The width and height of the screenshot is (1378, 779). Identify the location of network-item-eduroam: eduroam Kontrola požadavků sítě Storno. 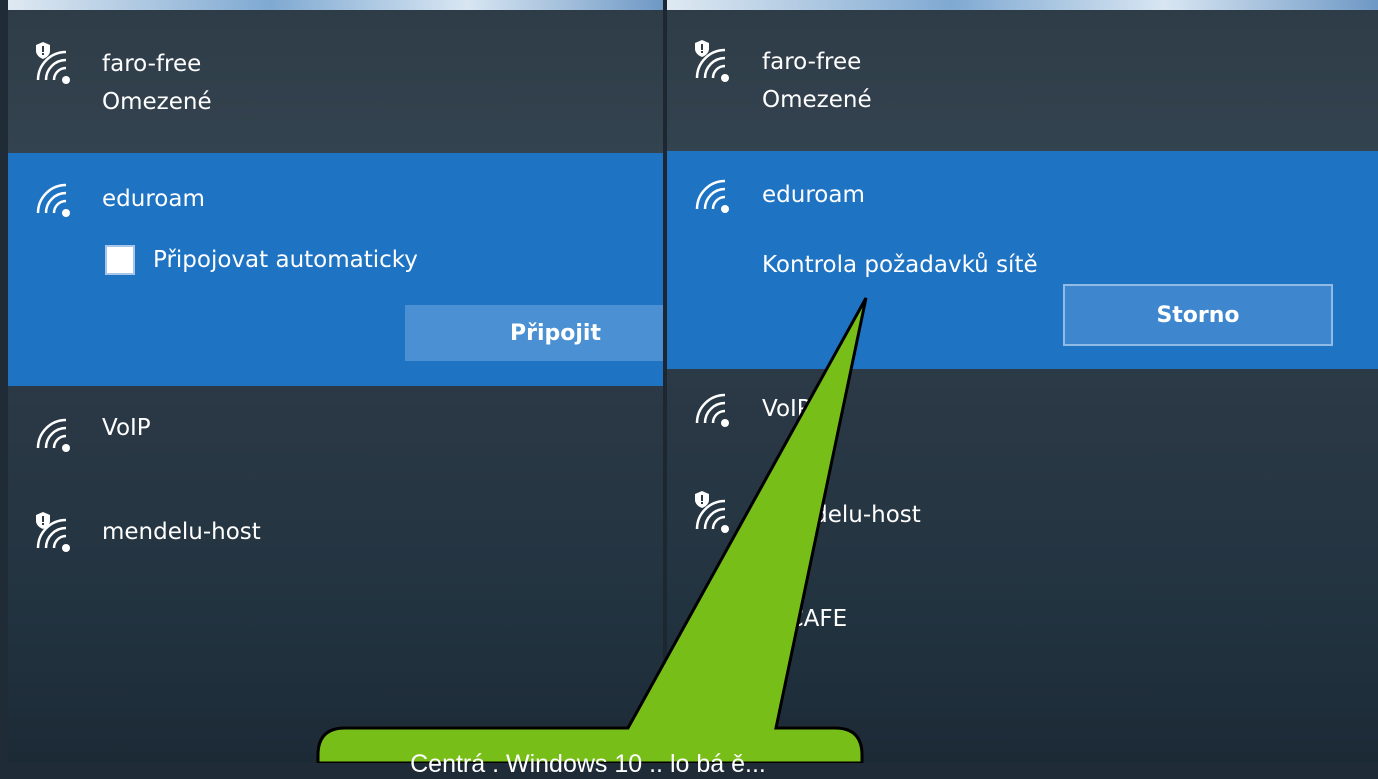
(1022, 260).